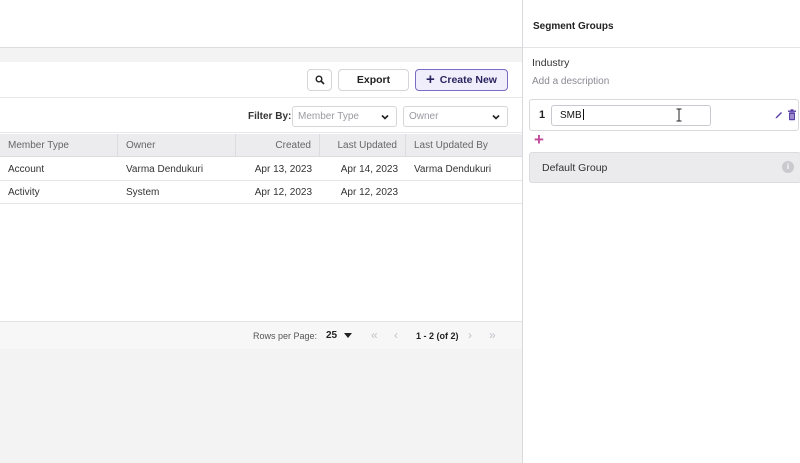 This screenshot has height=463, width=800. I want to click on search-icon, so click(320, 80).